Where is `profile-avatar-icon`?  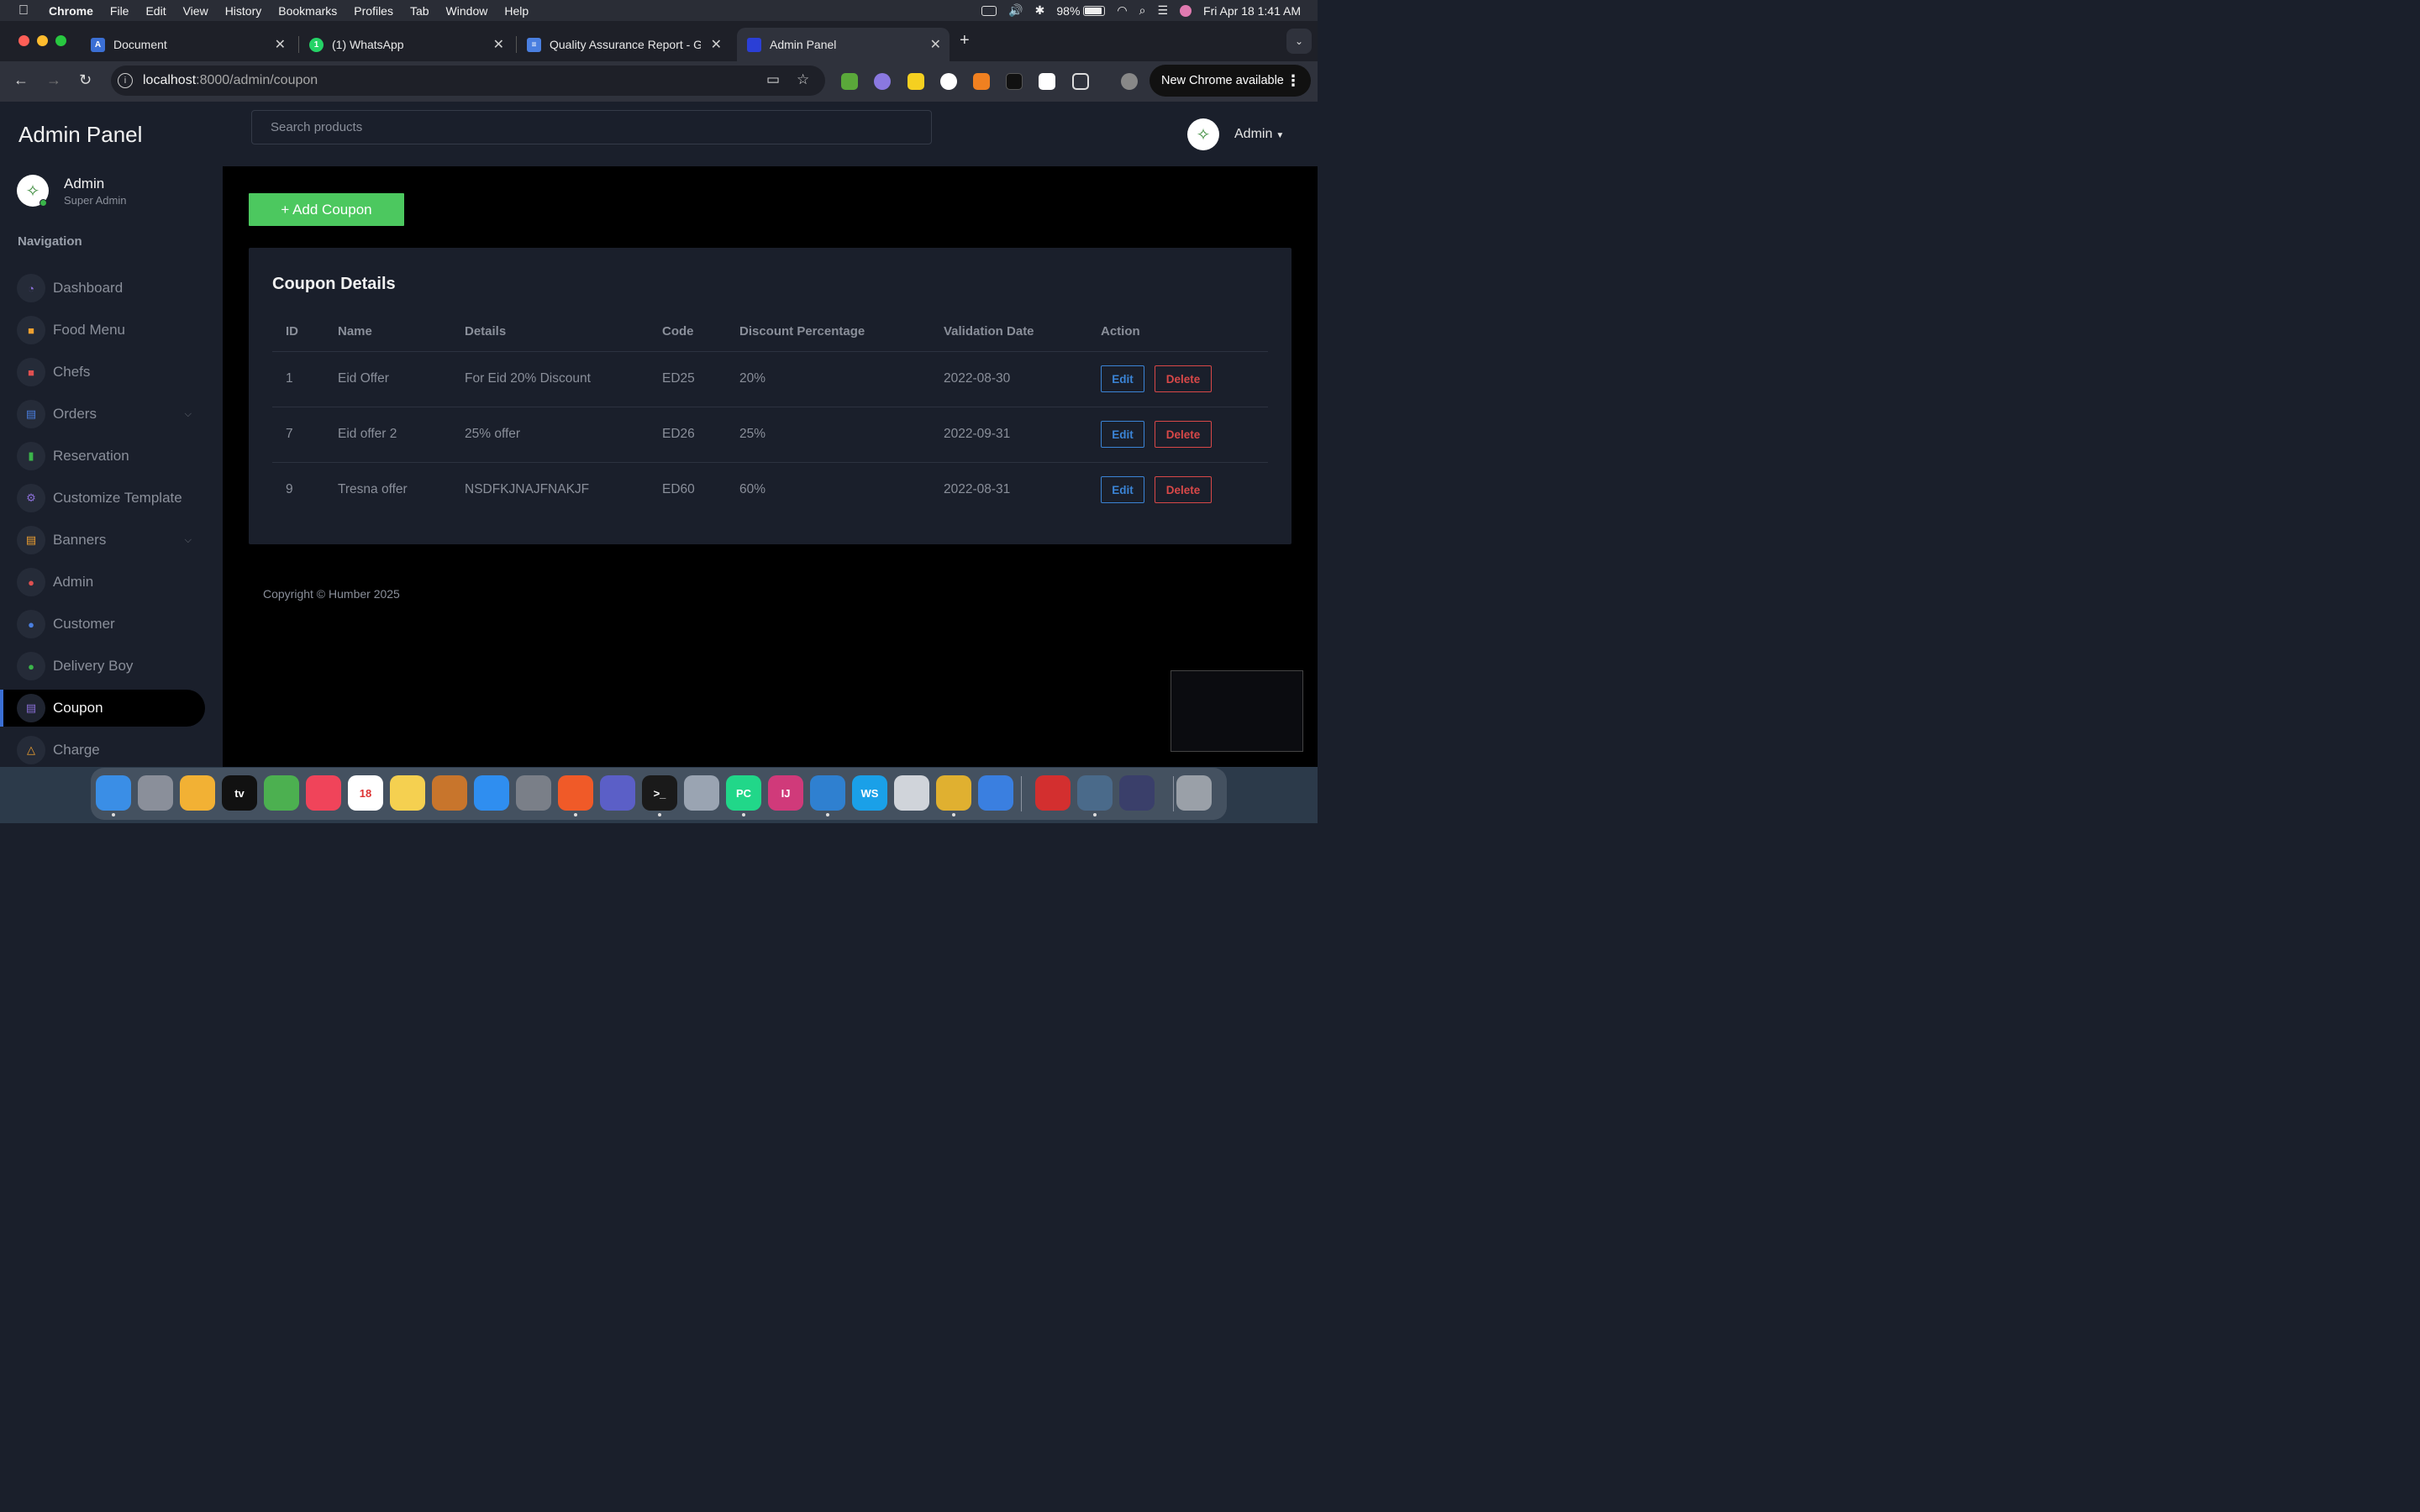 profile-avatar-icon is located at coordinates (1130, 81).